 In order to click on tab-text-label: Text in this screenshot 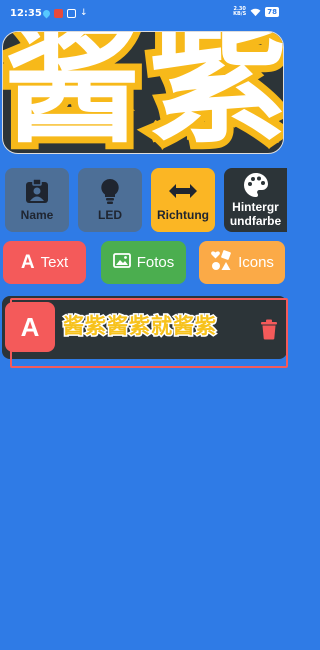, I will do `click(54, 262)`.